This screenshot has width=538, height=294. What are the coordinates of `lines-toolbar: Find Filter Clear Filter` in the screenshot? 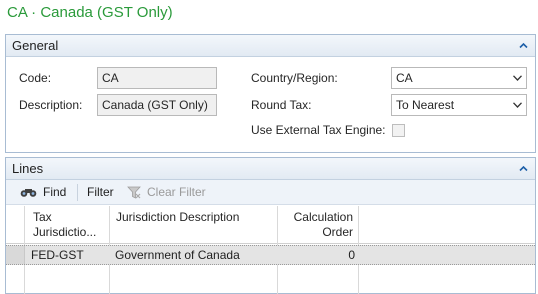 It's located at (270, 192).